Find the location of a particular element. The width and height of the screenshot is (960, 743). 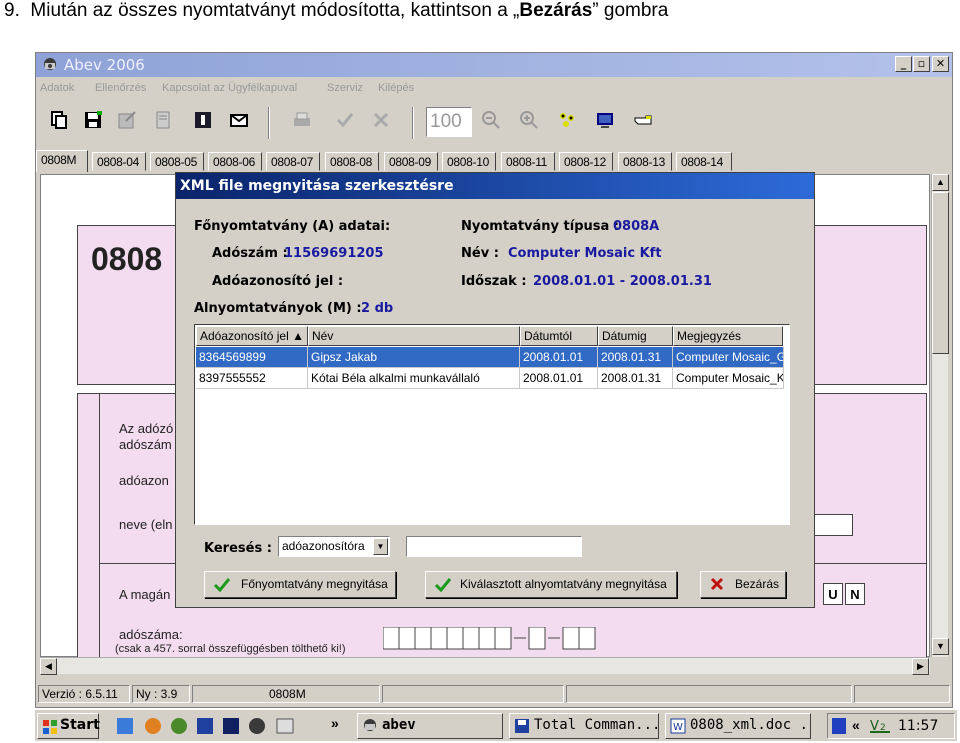

cell-datumig: 2008.01.31 is located at coordinates (635, 378).